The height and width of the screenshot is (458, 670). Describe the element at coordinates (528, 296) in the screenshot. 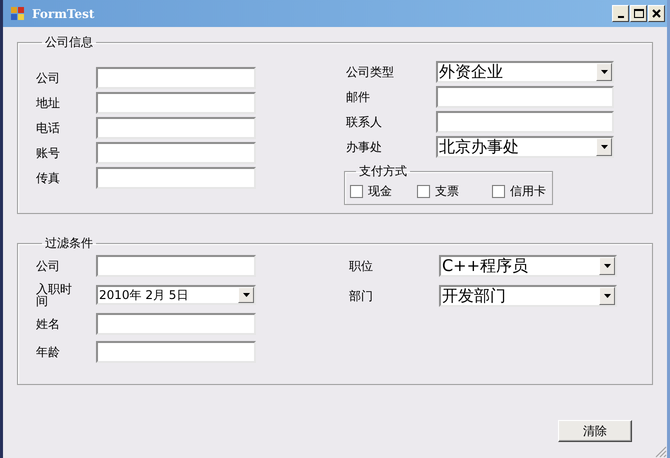

I see `dropdown-field: 开发部门` at that location.